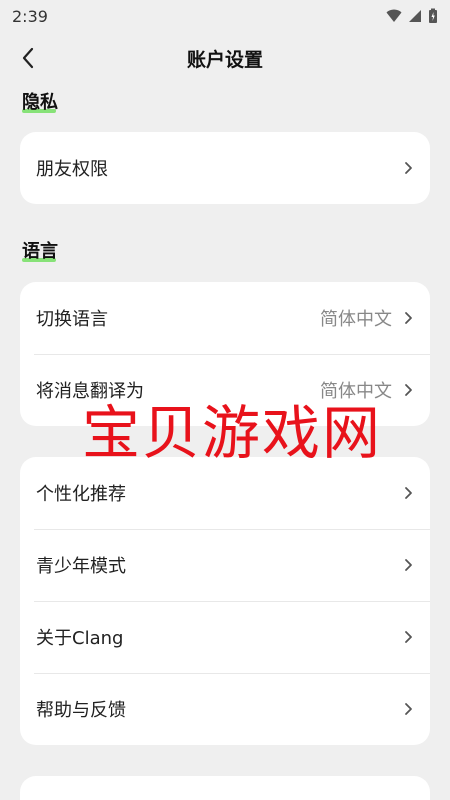 The image size is (450, 800). What do you see at coordinates (225, 16) in the screenshot?
I see `status-bar: 2:39` at bounding box center [225, 16].